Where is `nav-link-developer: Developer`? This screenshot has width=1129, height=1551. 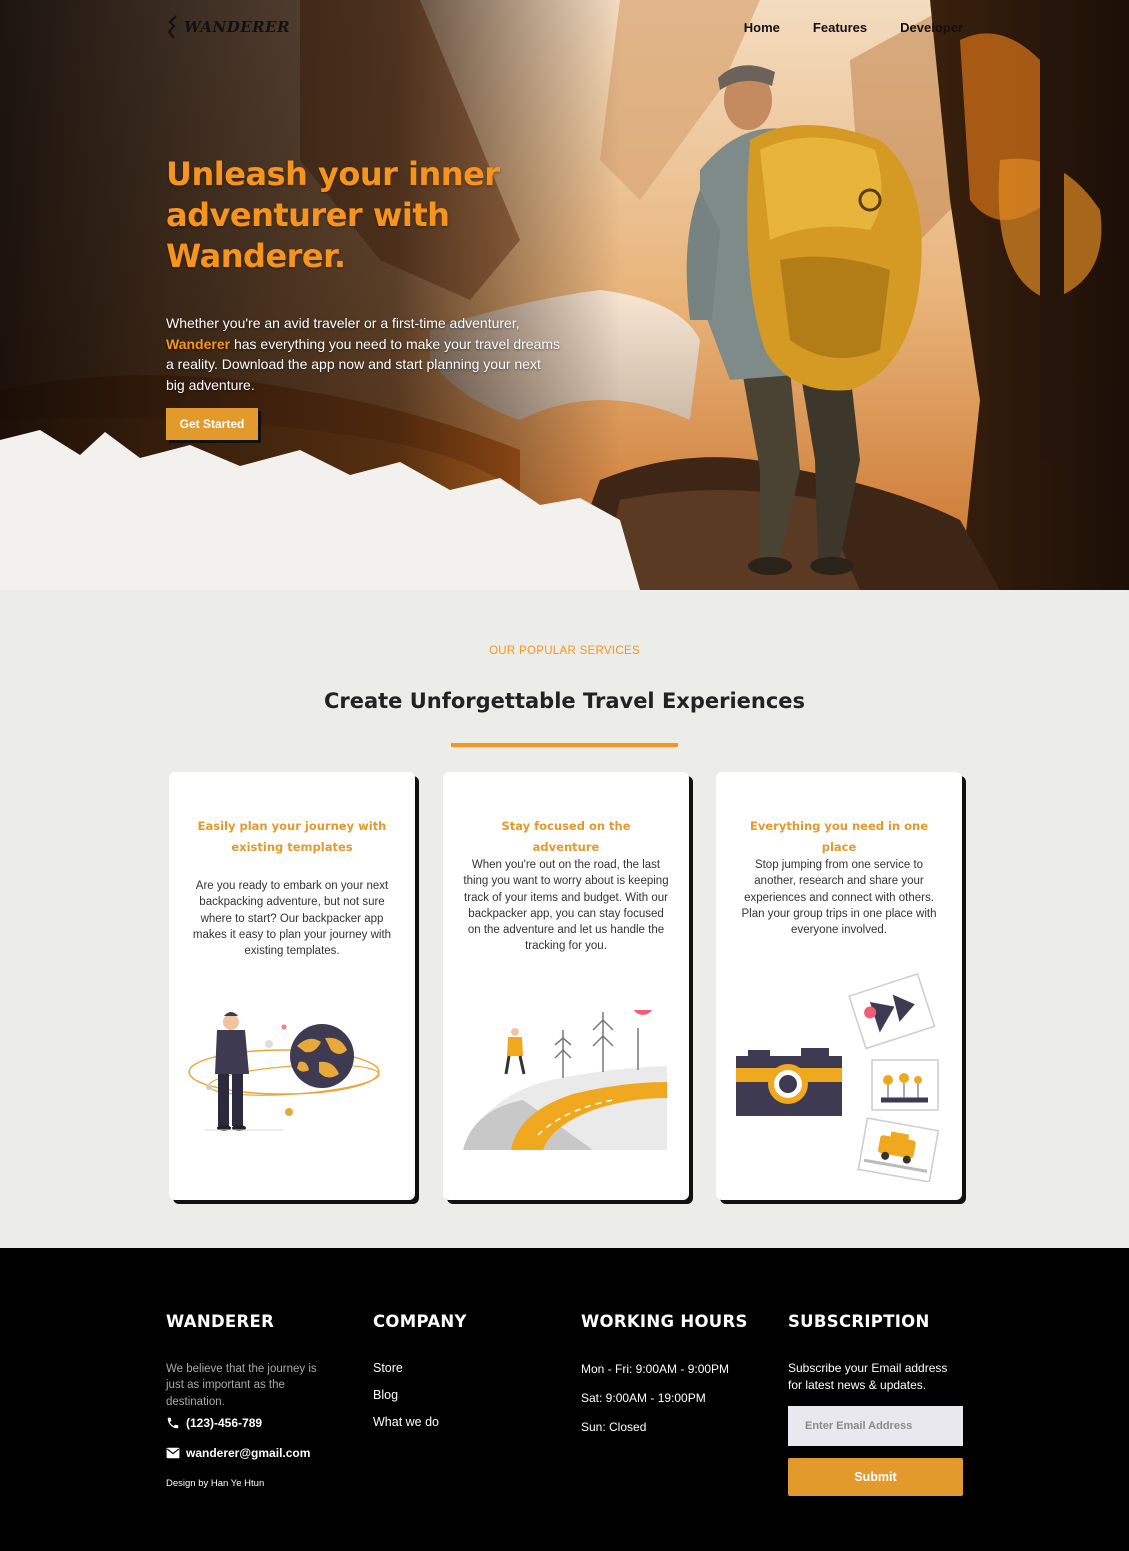
nav-link-developer: Developer is located at coordinates (931, 27).